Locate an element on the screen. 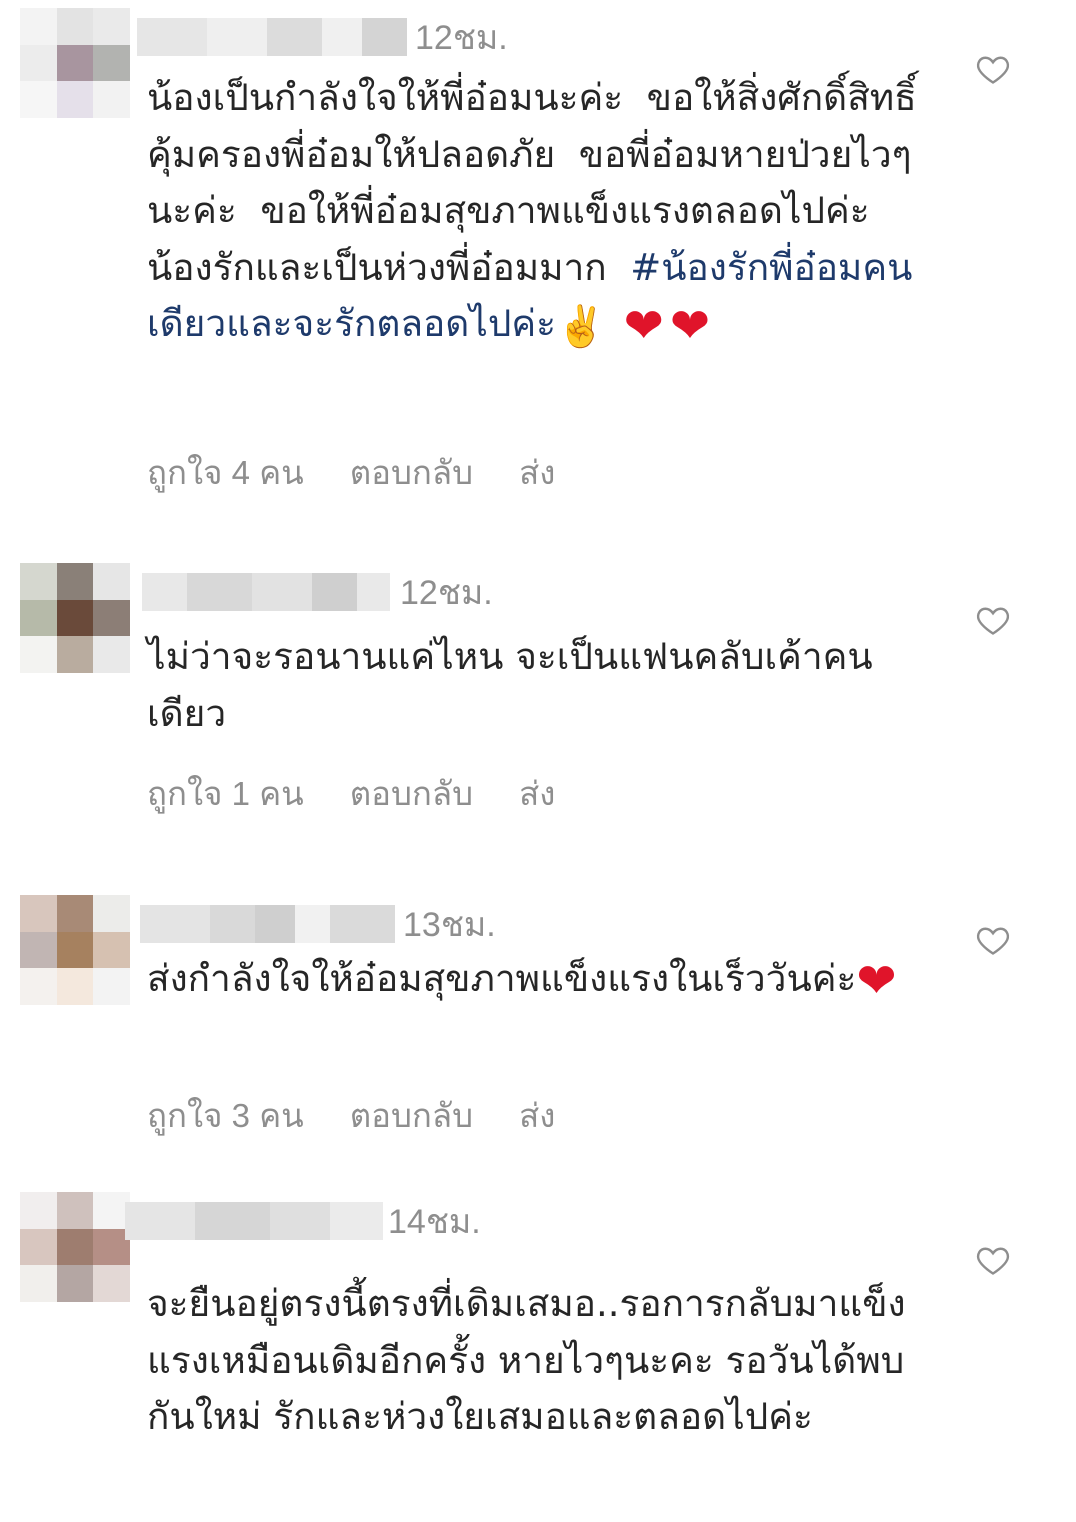 The image size is (1076, 1522). comment-actions: ถูกใจ 4 คน ตอบกลับ ส่ง is located at coordinates (351, 472).